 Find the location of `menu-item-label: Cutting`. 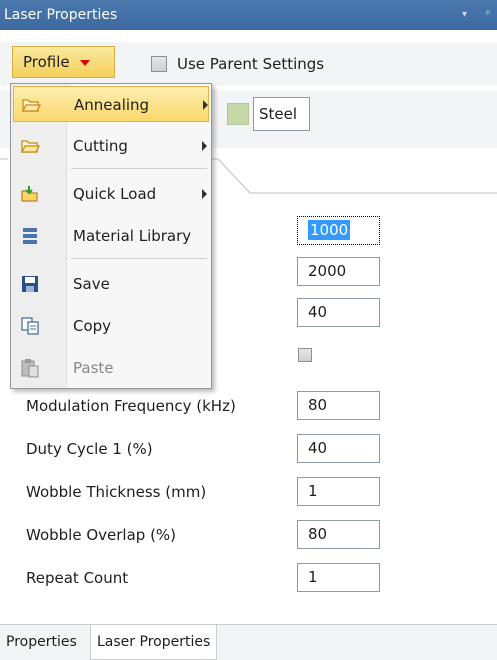

menu-item-label: Cutting is located at coordinates (100, 146).